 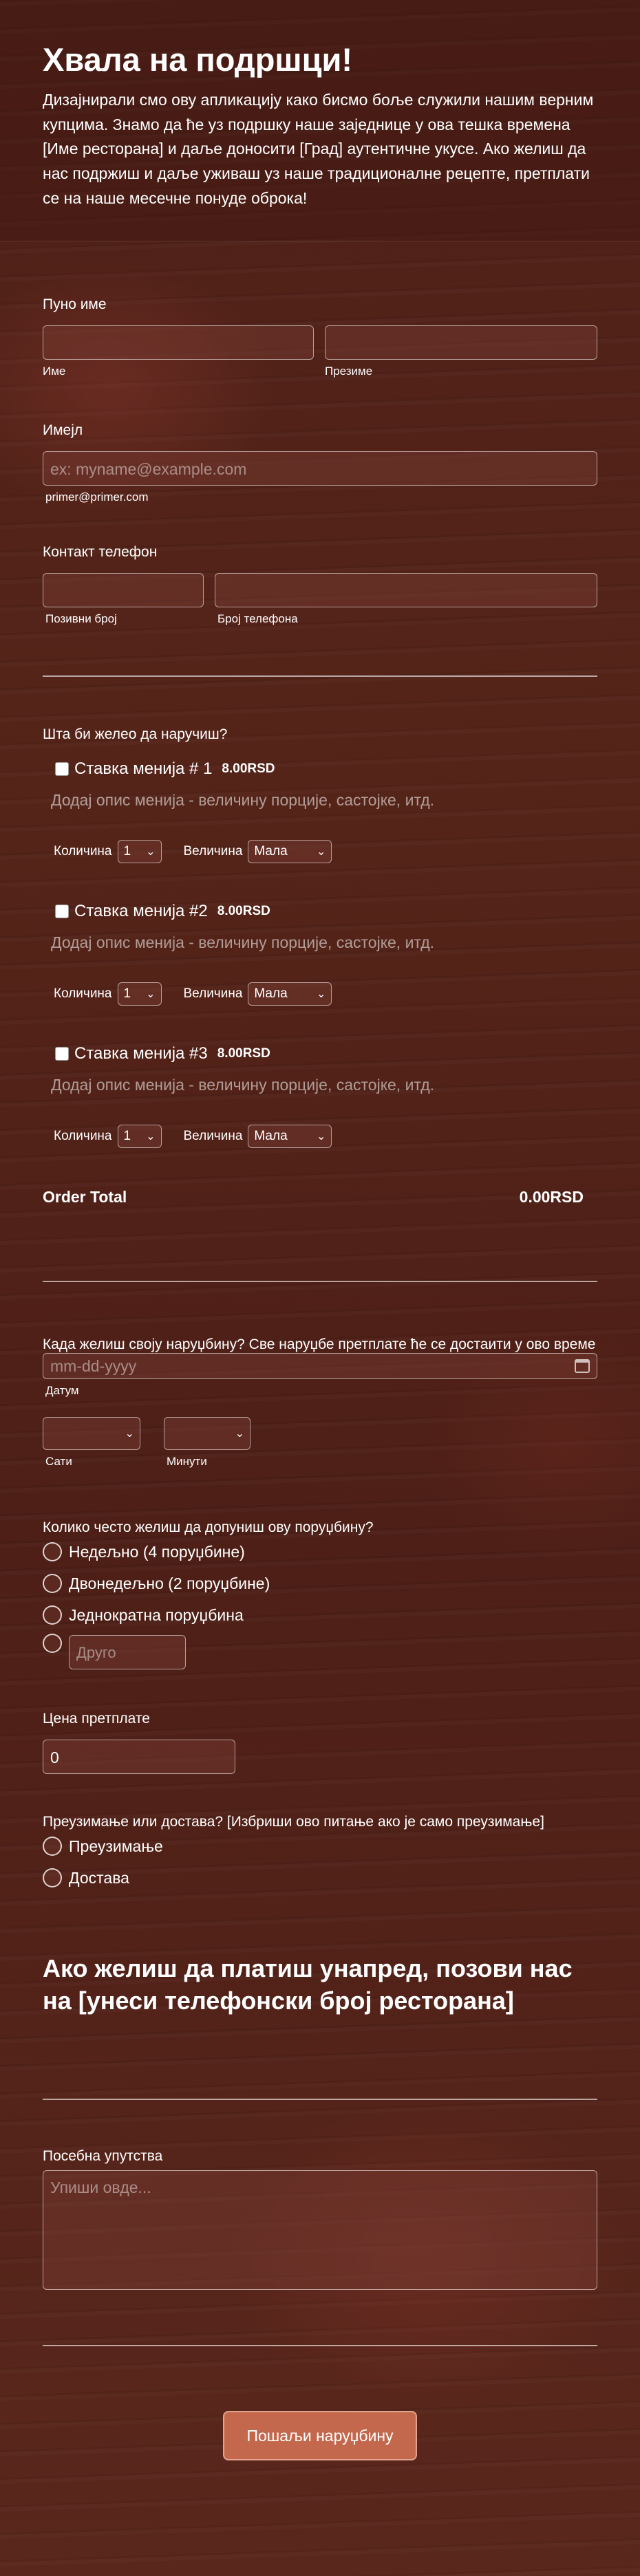 I want to click on last-name-sublabel: Презиме, so click(x=349, y=371).